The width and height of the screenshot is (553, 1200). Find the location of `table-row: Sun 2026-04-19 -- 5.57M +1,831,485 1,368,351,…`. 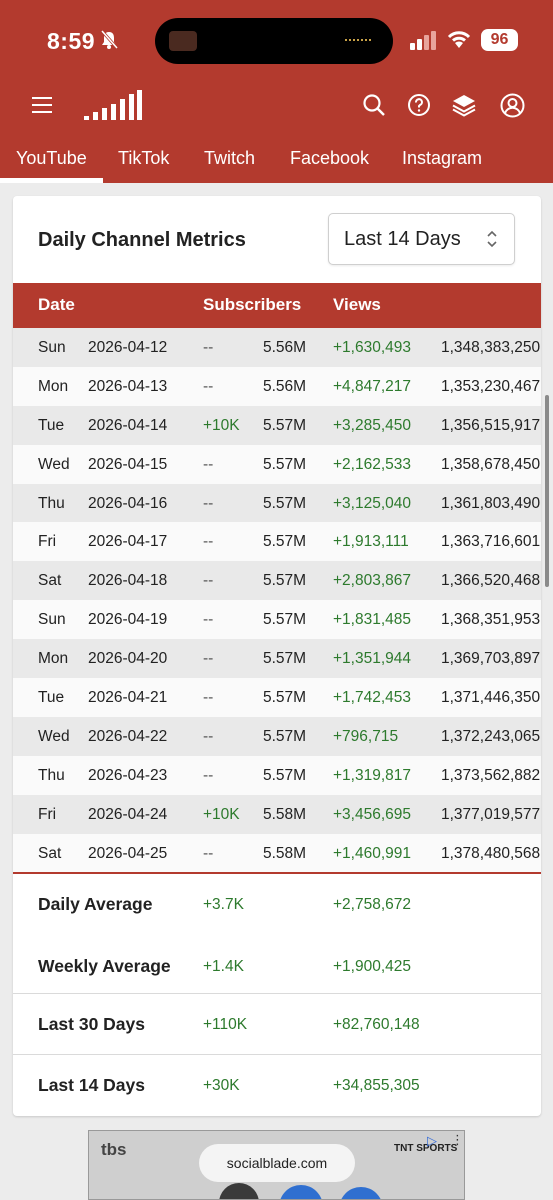

table-row: Sun 2026-04-19 -- 5.57M +1,831,485 1,368,351,… is located at coordinates (277, 620).